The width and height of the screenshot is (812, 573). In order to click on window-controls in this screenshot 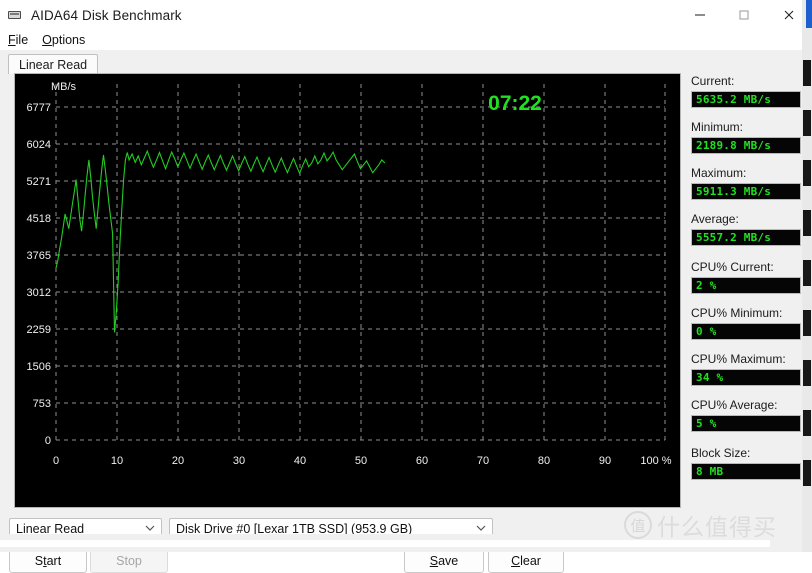, I will do `click(745, 15)`.